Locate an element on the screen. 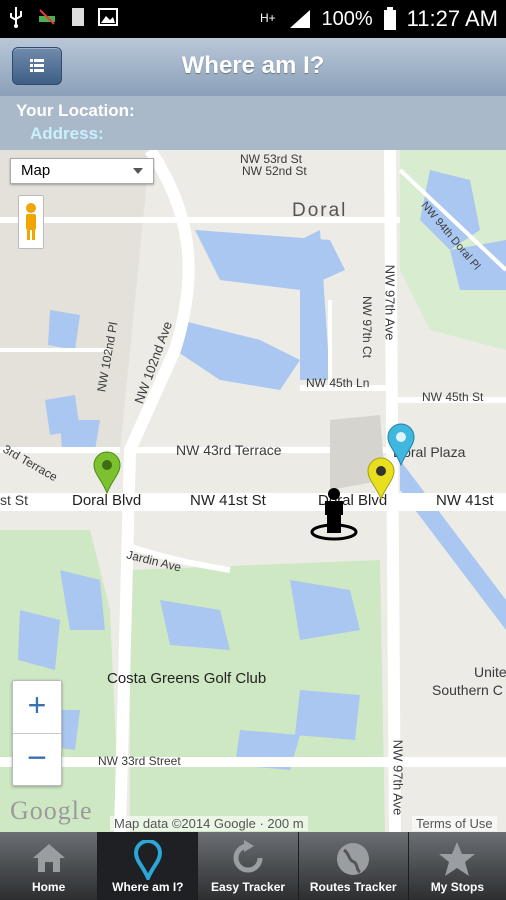 The height and width of the screenshot is (900, 506). map-type-selected: Map is located at coordinates (36, 170).